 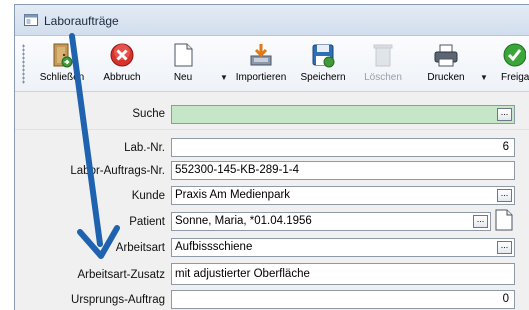 What do you see at coordinates (214, 247) in the screenshot?
I see `arbeitsart-value: Aufbissschiene` at bounding box center [214, 247].